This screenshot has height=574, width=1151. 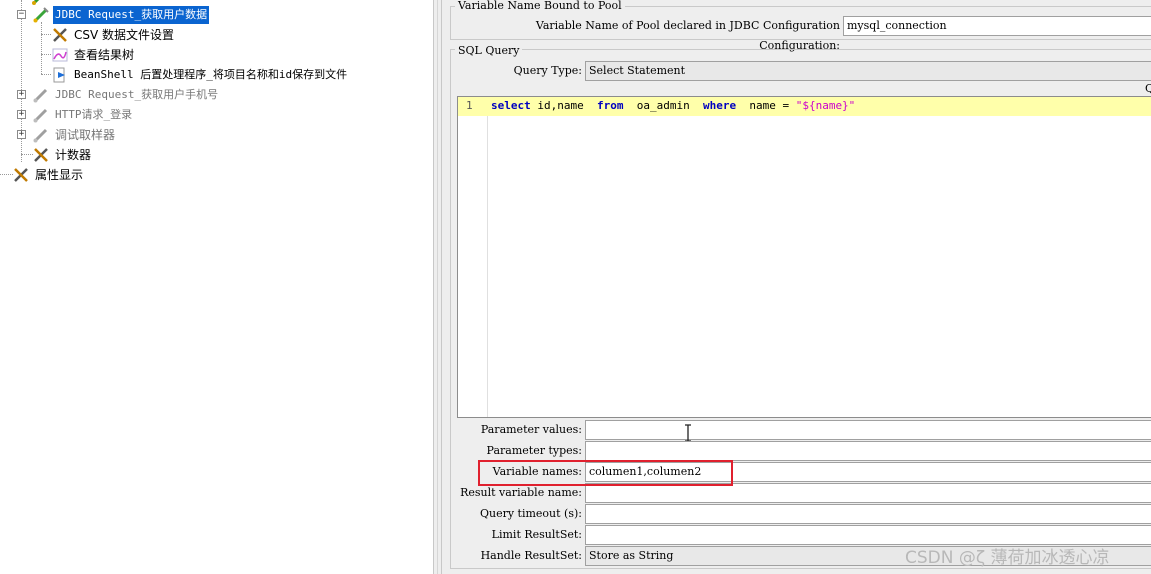 I want to click on tree-item-jdbc-request-phone: JDBC Request_获取用户手机号, so click(x=126, y=95).